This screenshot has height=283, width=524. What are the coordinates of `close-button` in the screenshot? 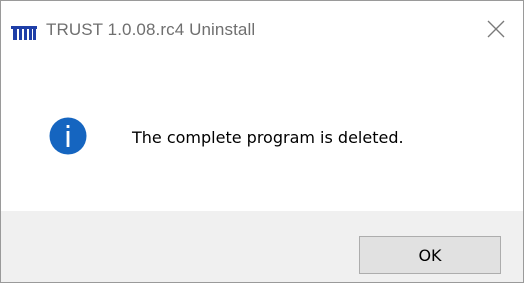 It's located at (496, 31).